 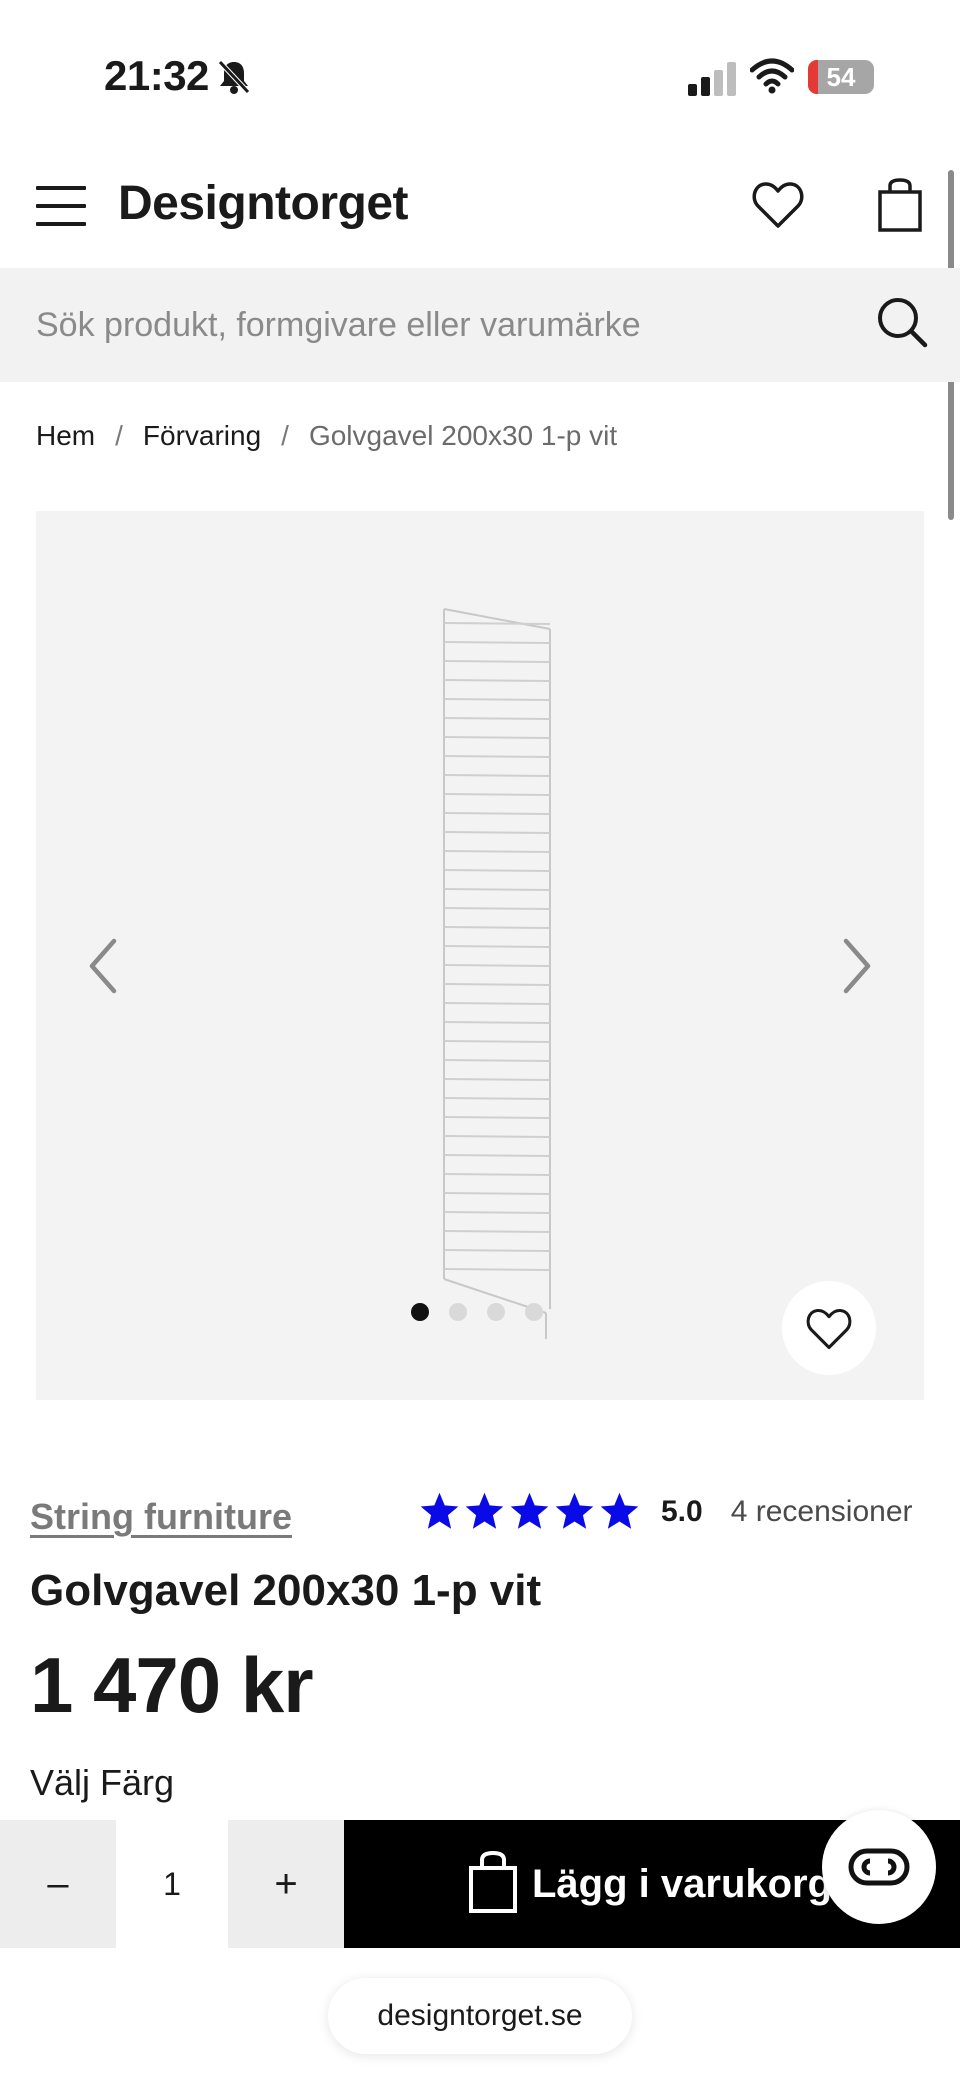 What do you see at coordinates (263, 203) in the screenshot?
I see `site-logo: Designtorget` at bounding box center [263, 203].